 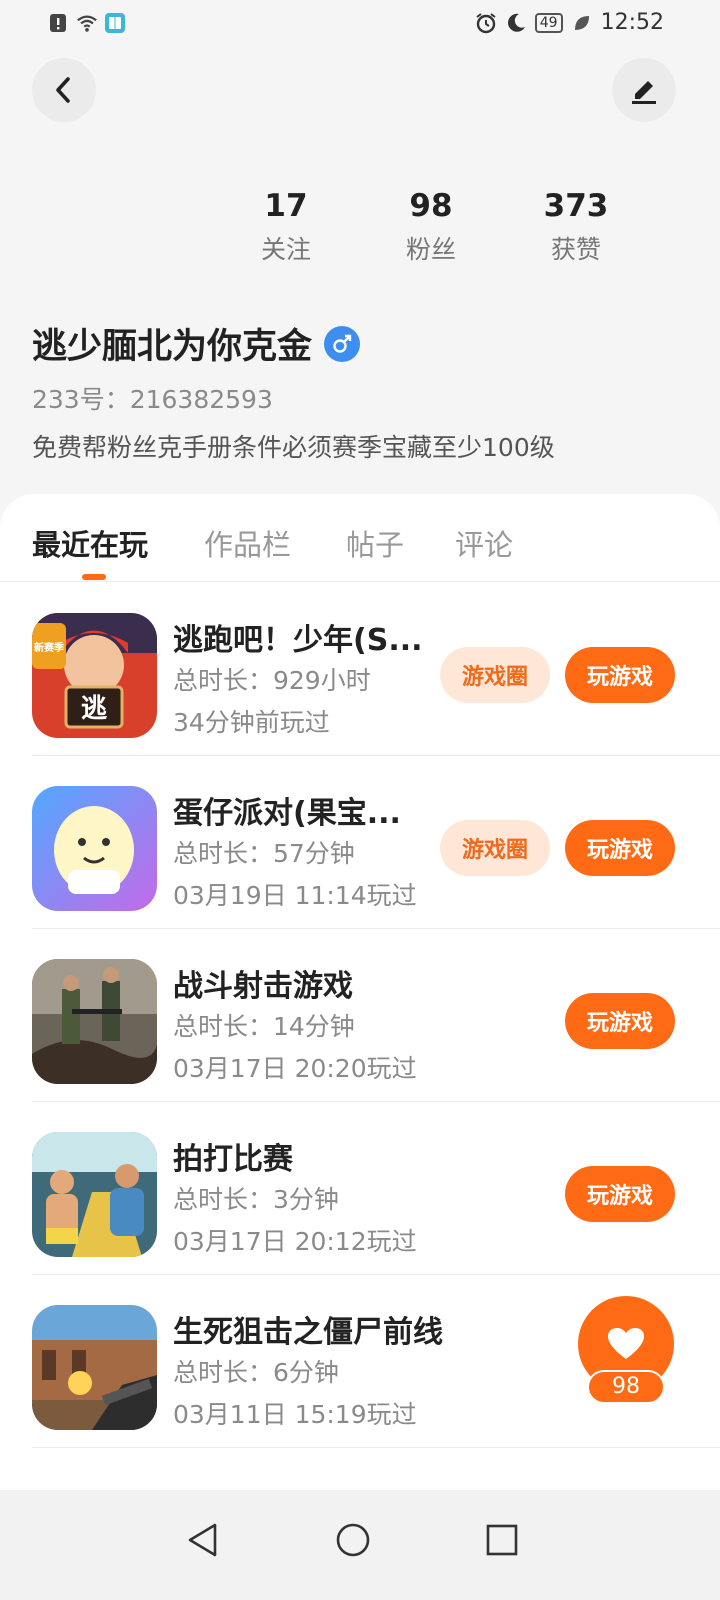 I want to click on tab-indicator, so click(x=94, y=577).